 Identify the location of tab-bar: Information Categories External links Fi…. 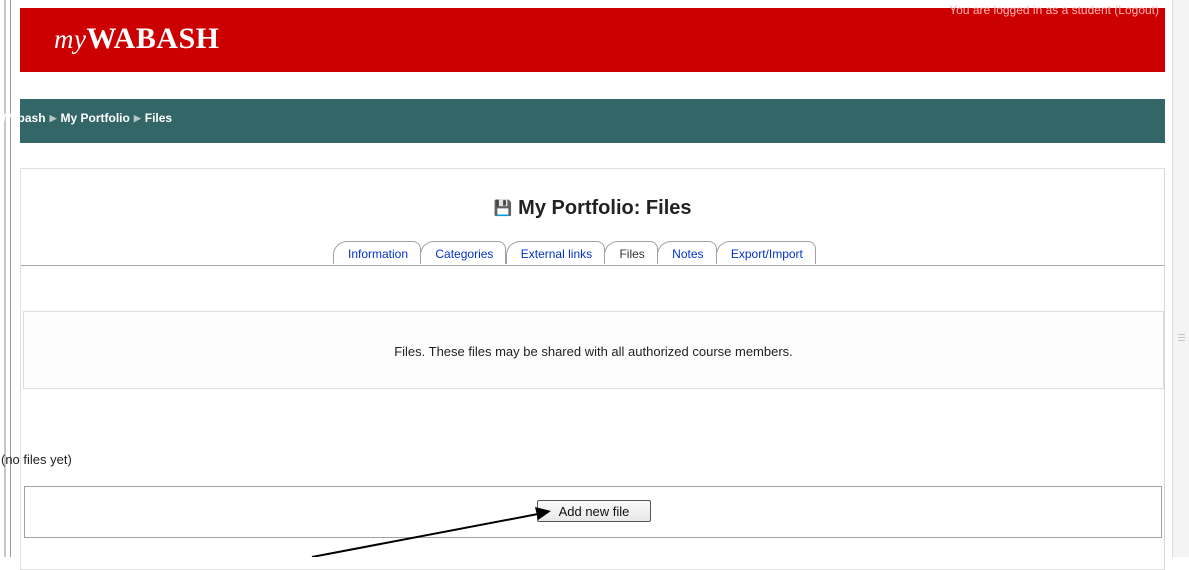
(574, 254).